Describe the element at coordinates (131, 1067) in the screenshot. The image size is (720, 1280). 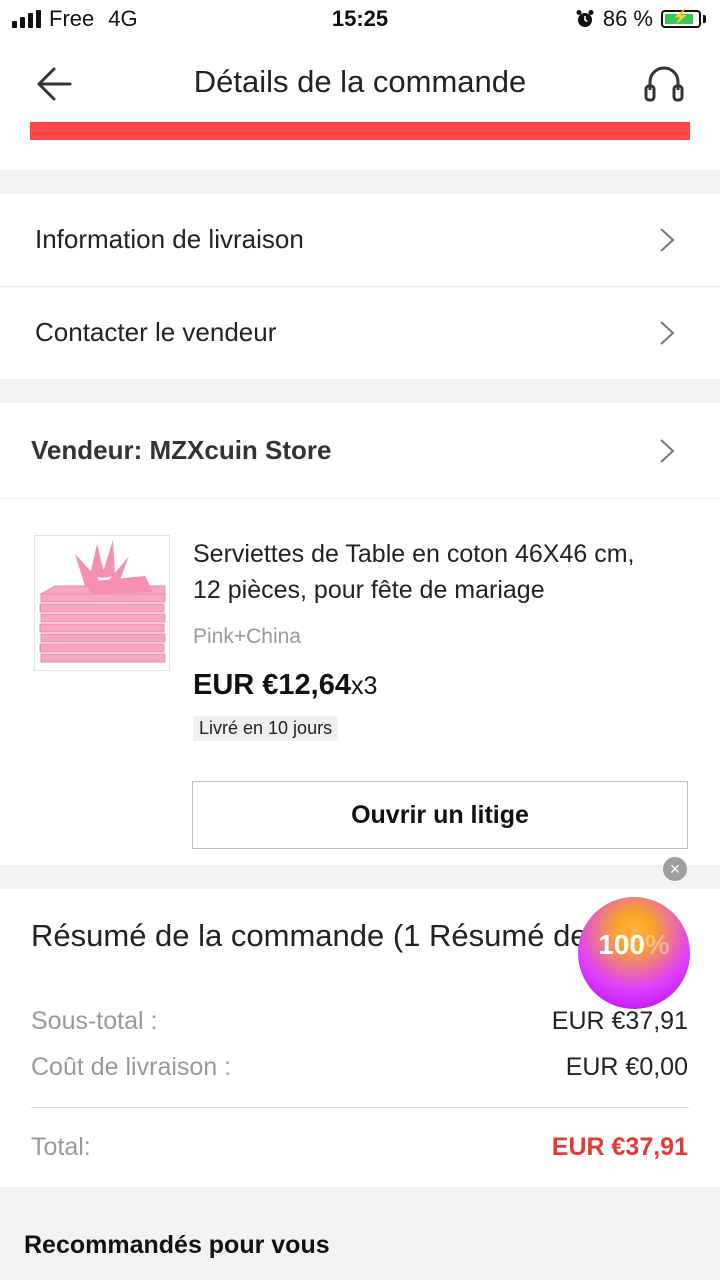
I see `shipping-label: Coût de livraison :` at that location.